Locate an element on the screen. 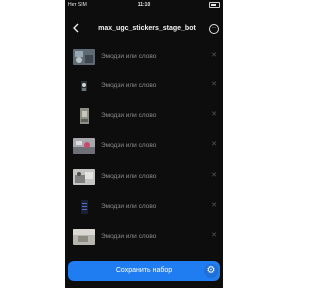 The height and width of the screenshot is (288, 320). save-set-label: Сохранить набор is located at coordinates (144, 270).